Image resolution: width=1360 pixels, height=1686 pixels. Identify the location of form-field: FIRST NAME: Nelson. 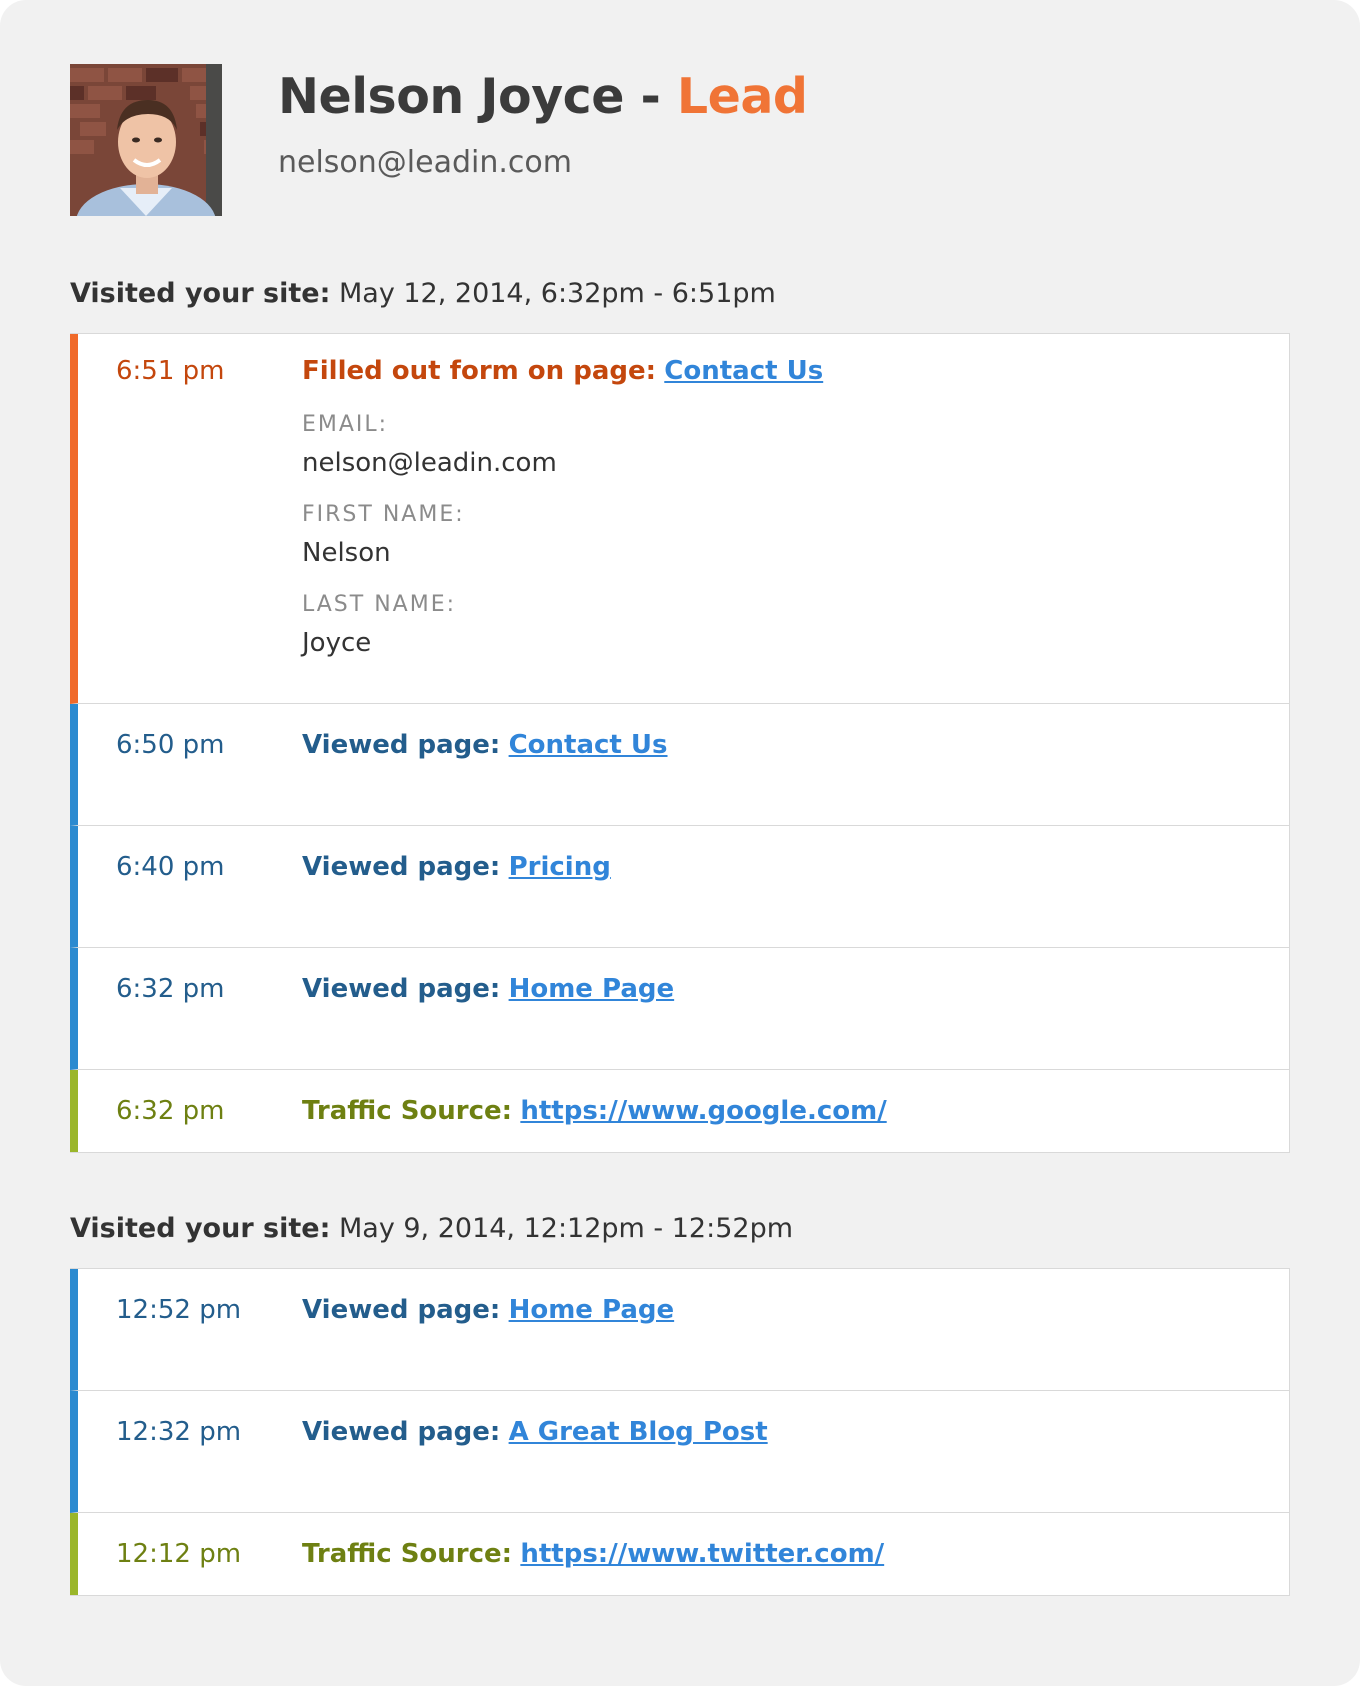
(795, 535).